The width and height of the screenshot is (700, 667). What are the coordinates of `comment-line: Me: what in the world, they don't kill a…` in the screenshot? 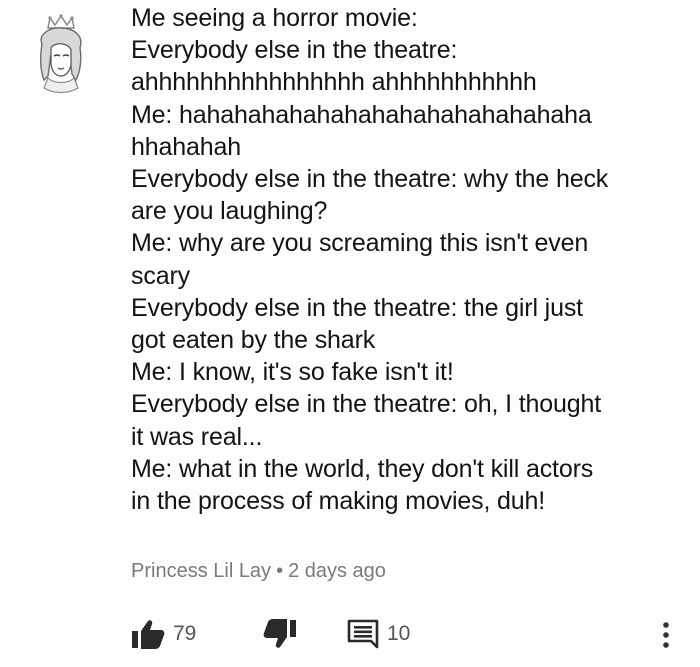 It's located at (362, 468).